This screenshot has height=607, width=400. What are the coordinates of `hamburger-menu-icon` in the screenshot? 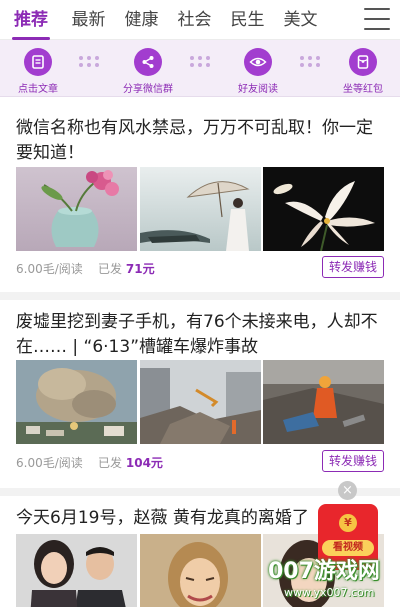 It's located at (377, 20).